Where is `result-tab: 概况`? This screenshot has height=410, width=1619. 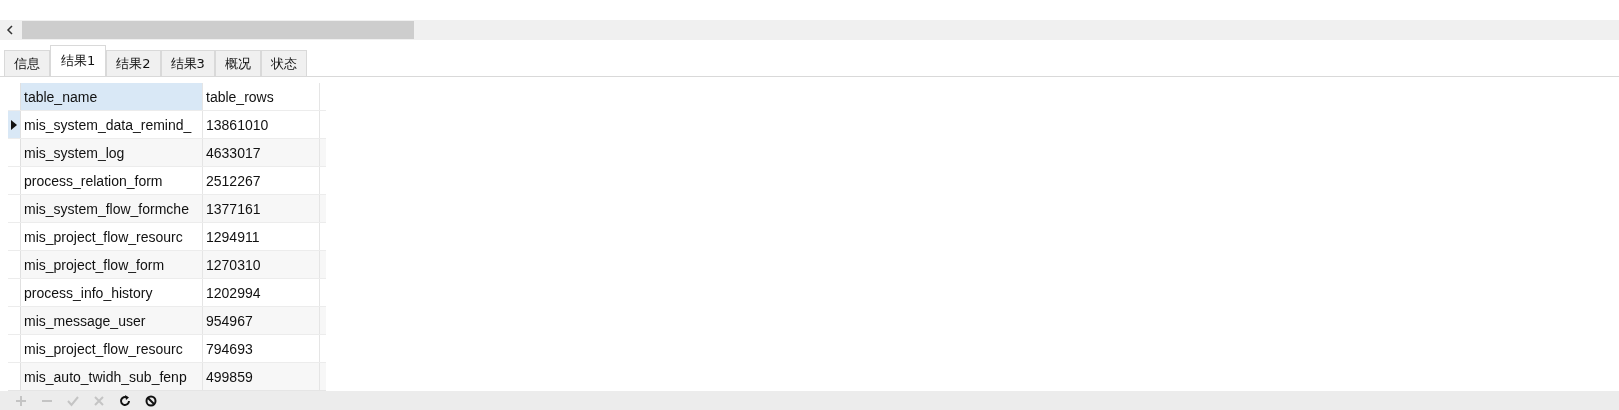 result-tab: 概况 is located at coordinates (237, 63).